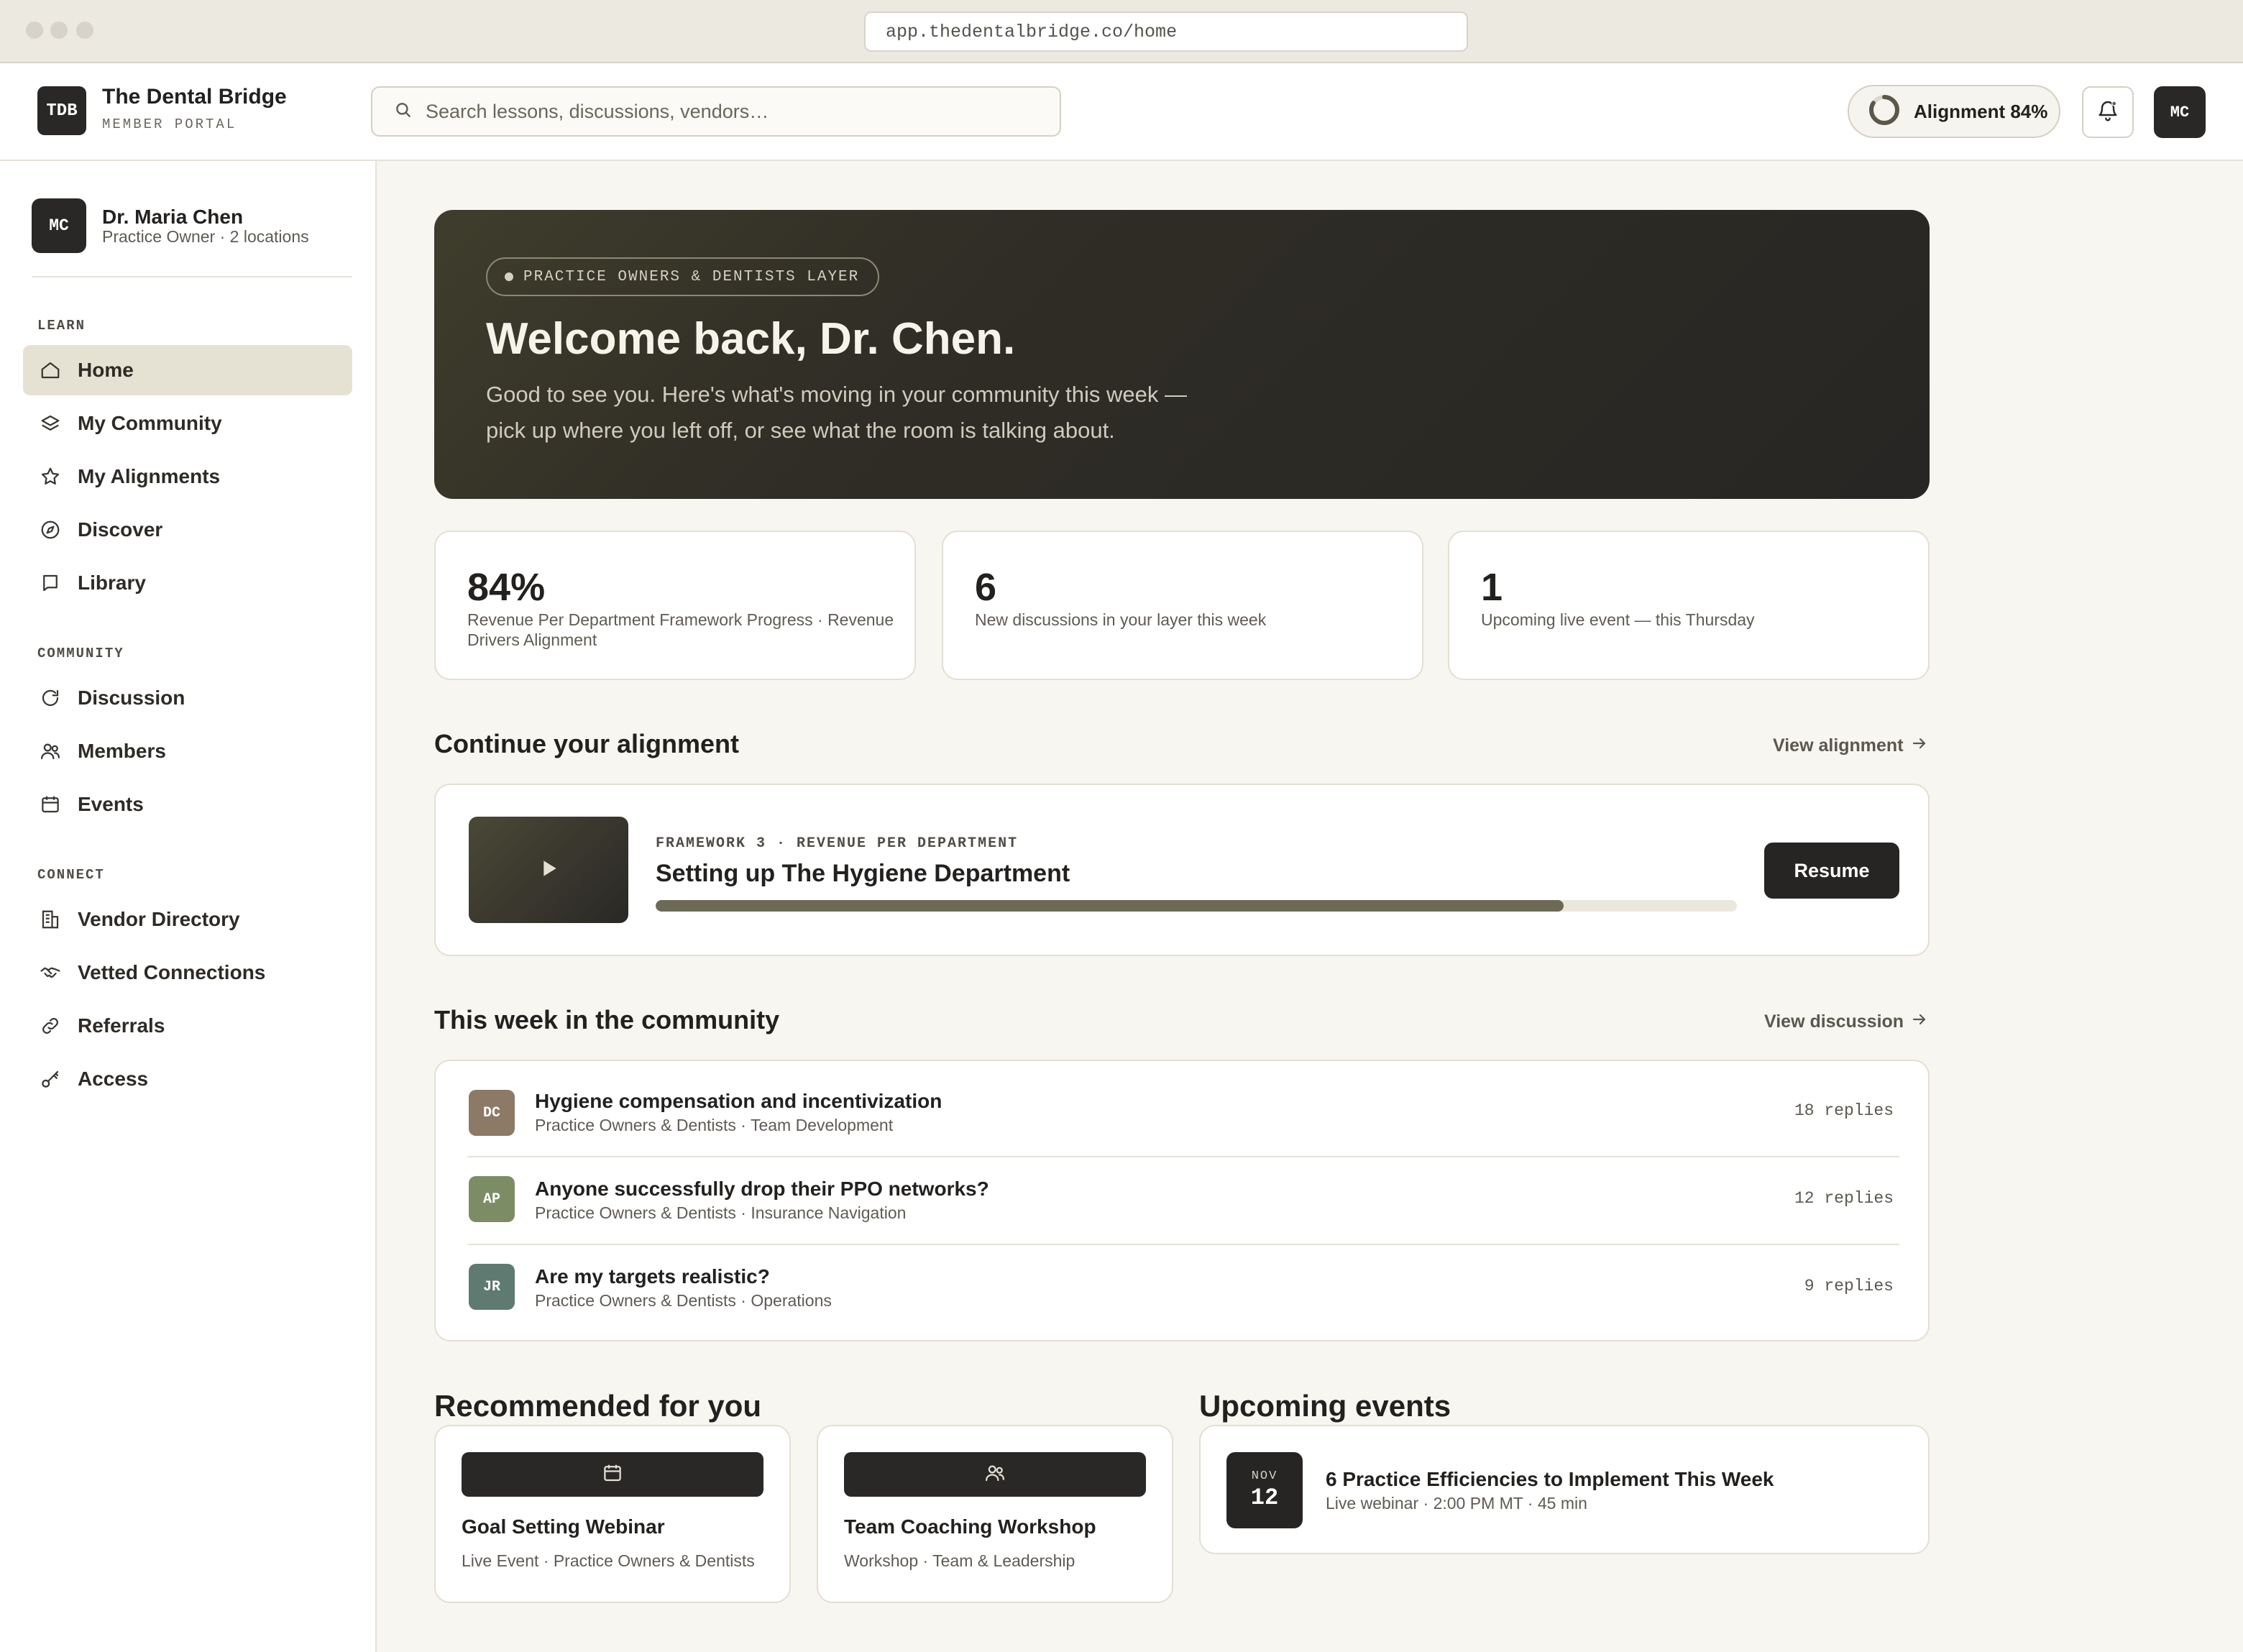 Image resolution: width=2243 pixels, height=1652 pixels. What do you see at coordinates (1838, 745) in the screenshot?
I see `view-alignment-label: View alignment` at bounding box center [1838, 745].